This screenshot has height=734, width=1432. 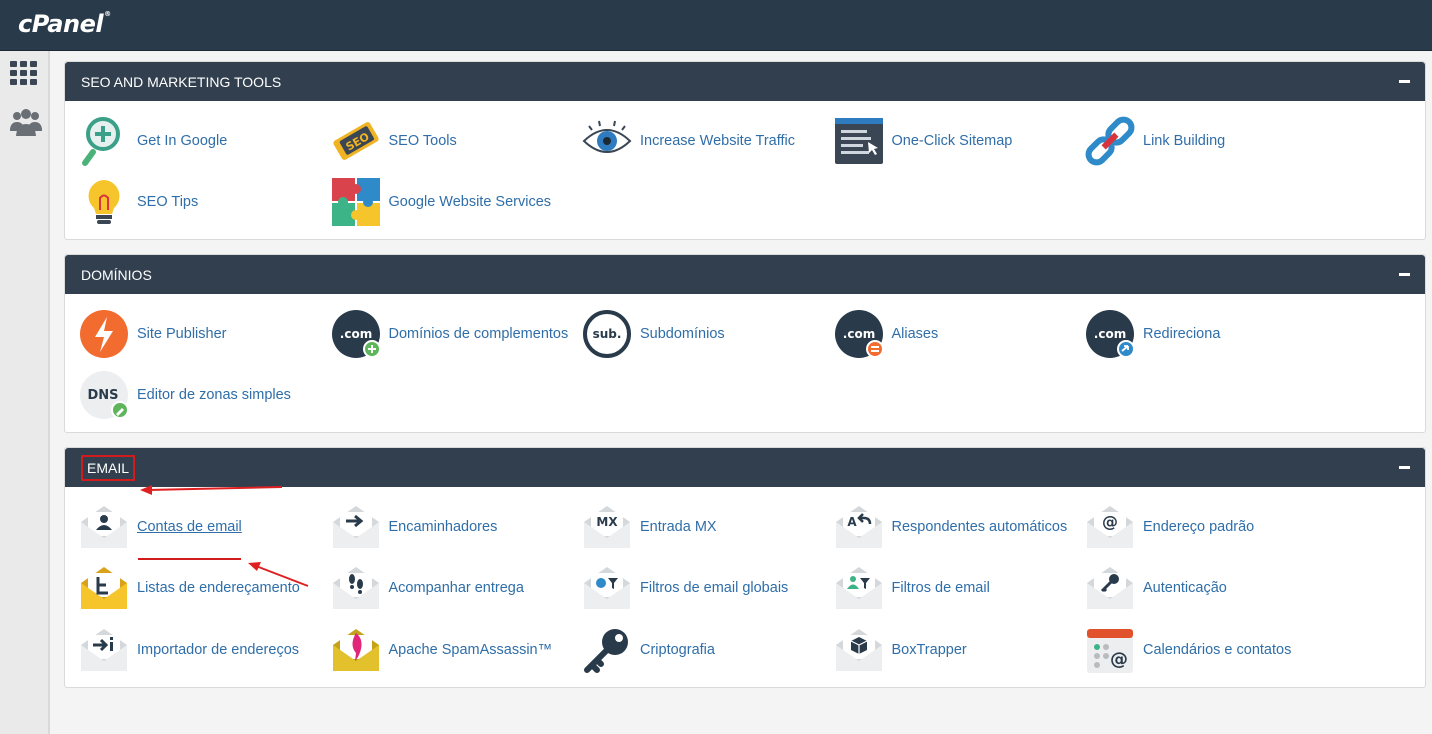 What do you see at coordinates (356, 650) in the screenshot?
I see `envelope-feather-icon` at bounding box center [356, 650].